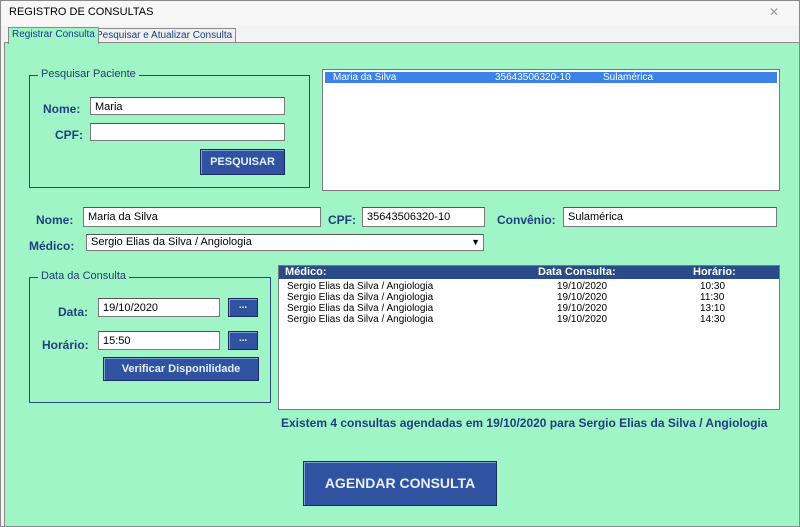 This screenshot has height=527, width=800. What do you see at coordinates (52, 246) in the screenshot?
I see `medico-label: Médico:` at bounding box center [52, 246].